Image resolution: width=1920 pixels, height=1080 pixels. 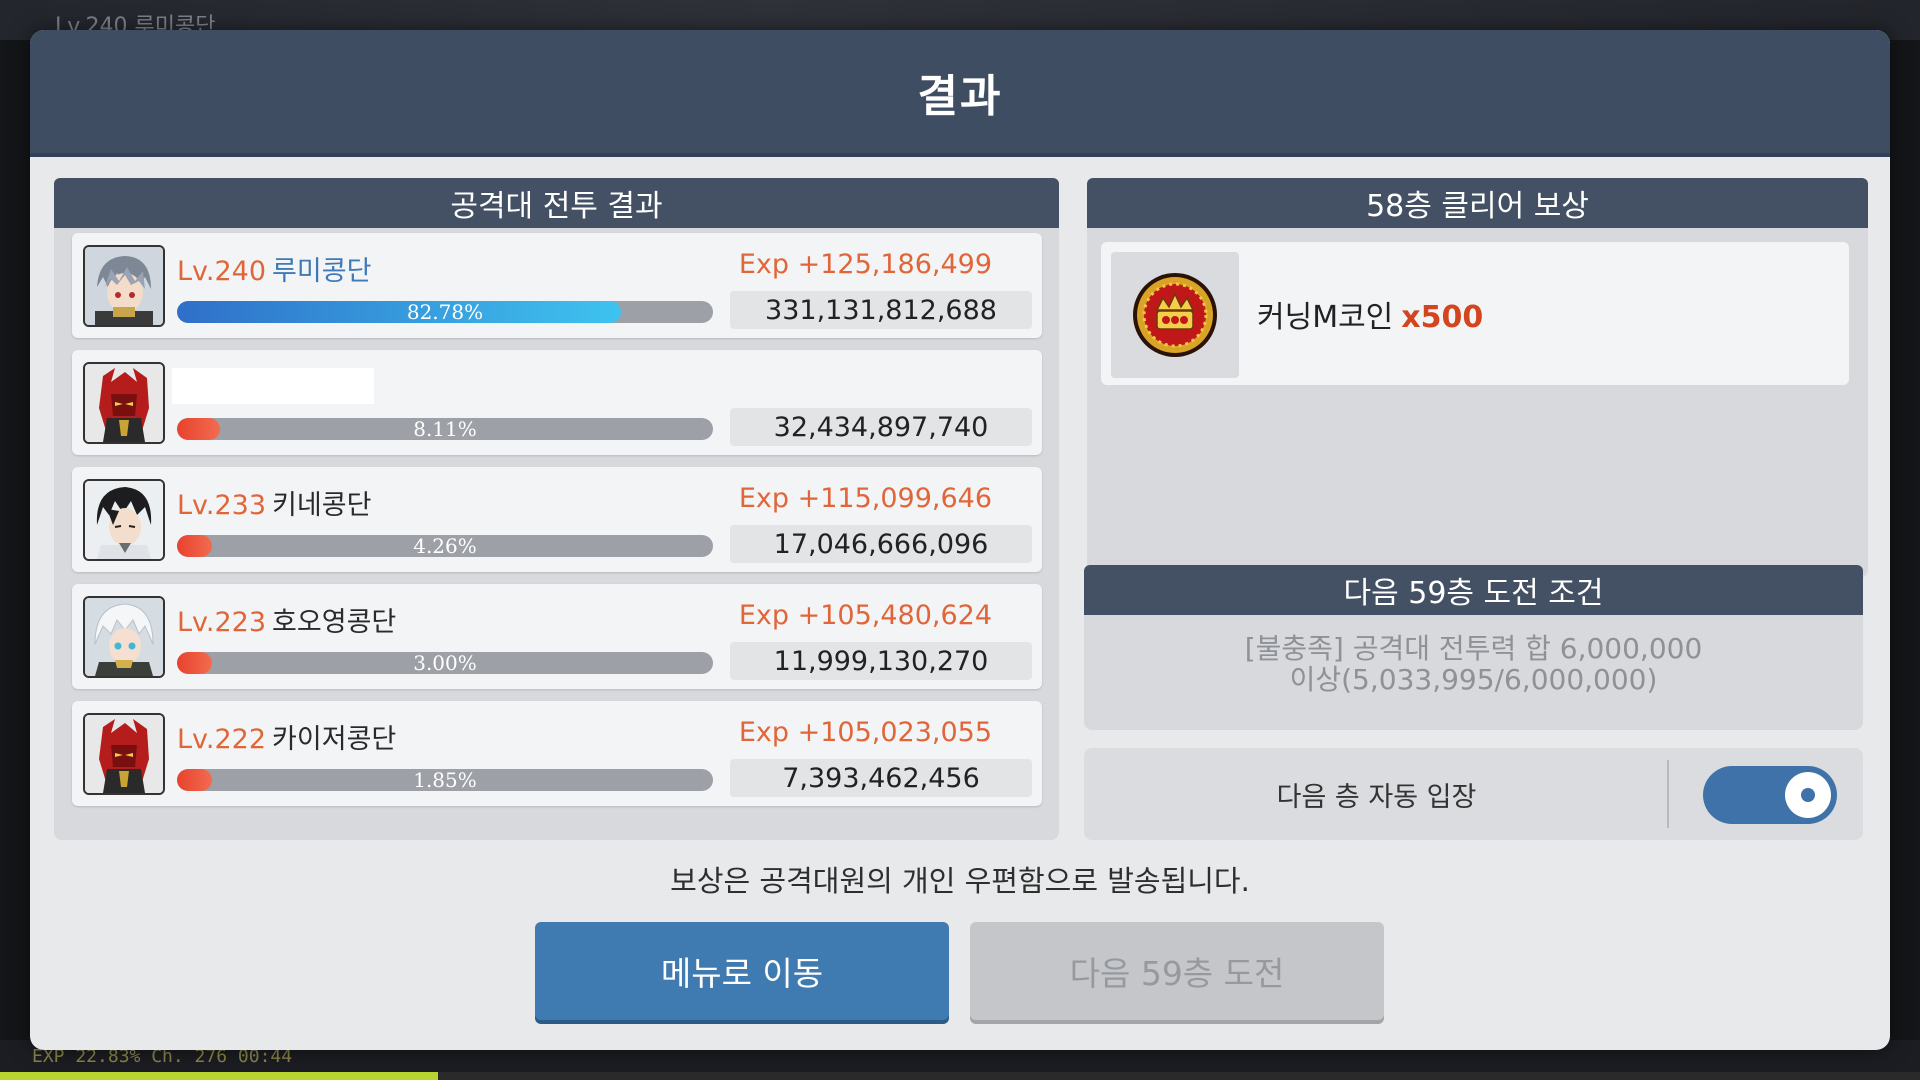 I want to click on damage-share-label: 82.78%, so click(x=445, y=312).